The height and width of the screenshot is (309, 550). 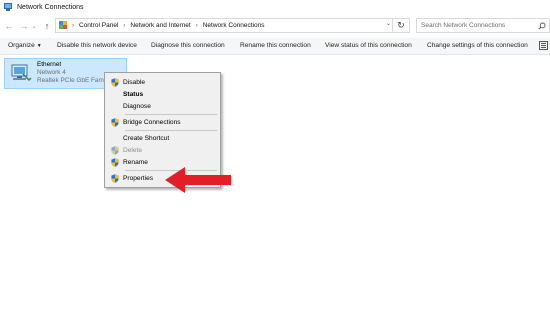 What do you see at coordinates (134, 82) in the screenshot?
I see `menu-label: Disable` at bounding box center [134, 82].